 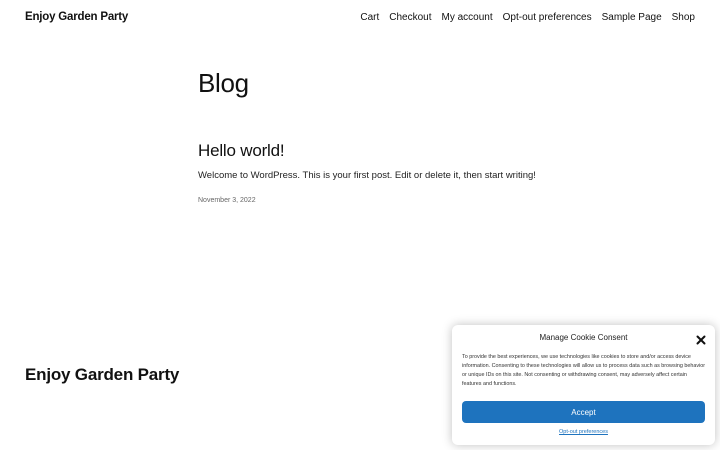 What do you see at coordinates (410, 17) in the screenshot?
I see `nav-item-checkout: Checkout` at bounding box center [410, 17].